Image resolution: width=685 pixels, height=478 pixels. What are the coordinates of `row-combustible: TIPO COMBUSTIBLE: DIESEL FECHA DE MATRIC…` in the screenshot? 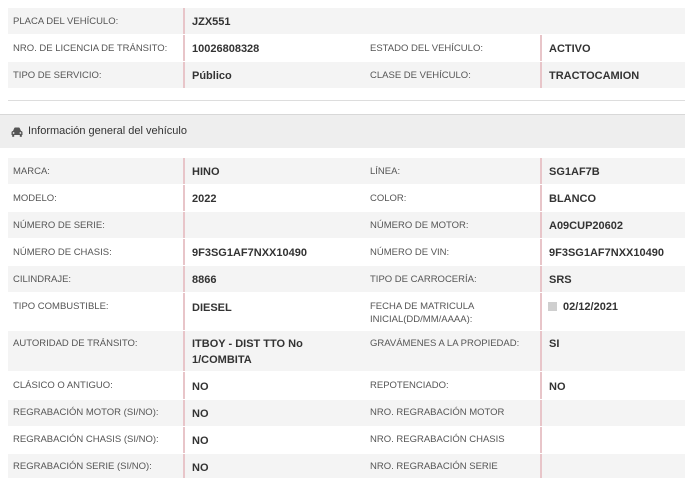 It's located at (346, 311).